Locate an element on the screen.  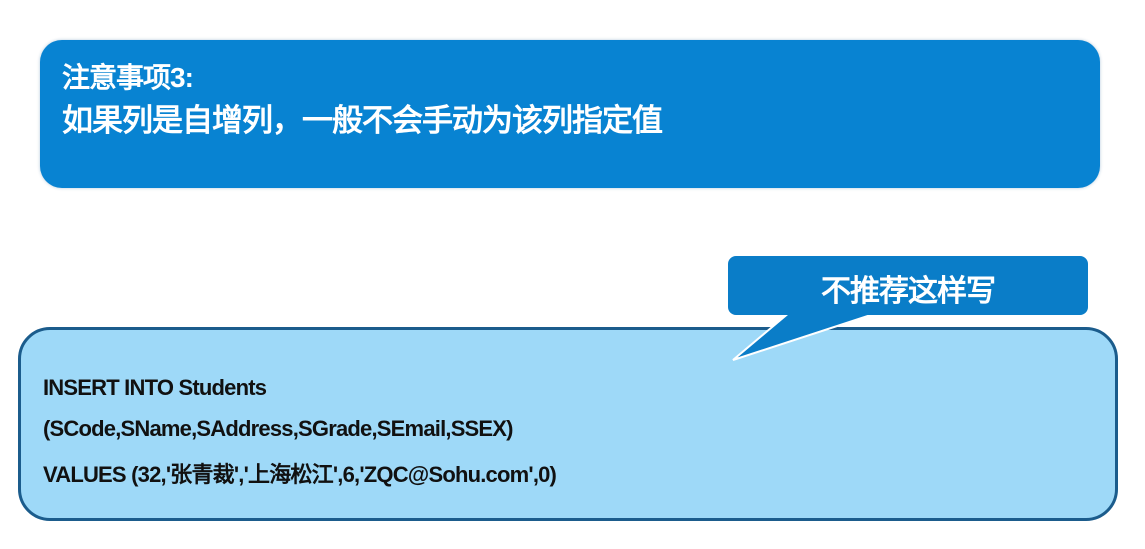
callout-box: 不推荐这样写 is located at coordinates (908, 285).